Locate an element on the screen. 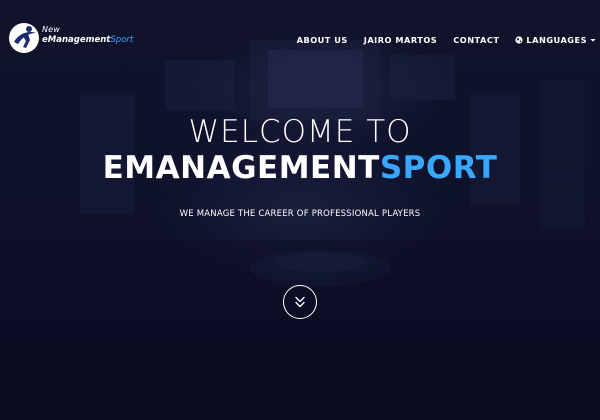  site-logo: New eManagementSport is located at coordinates (78, 39).